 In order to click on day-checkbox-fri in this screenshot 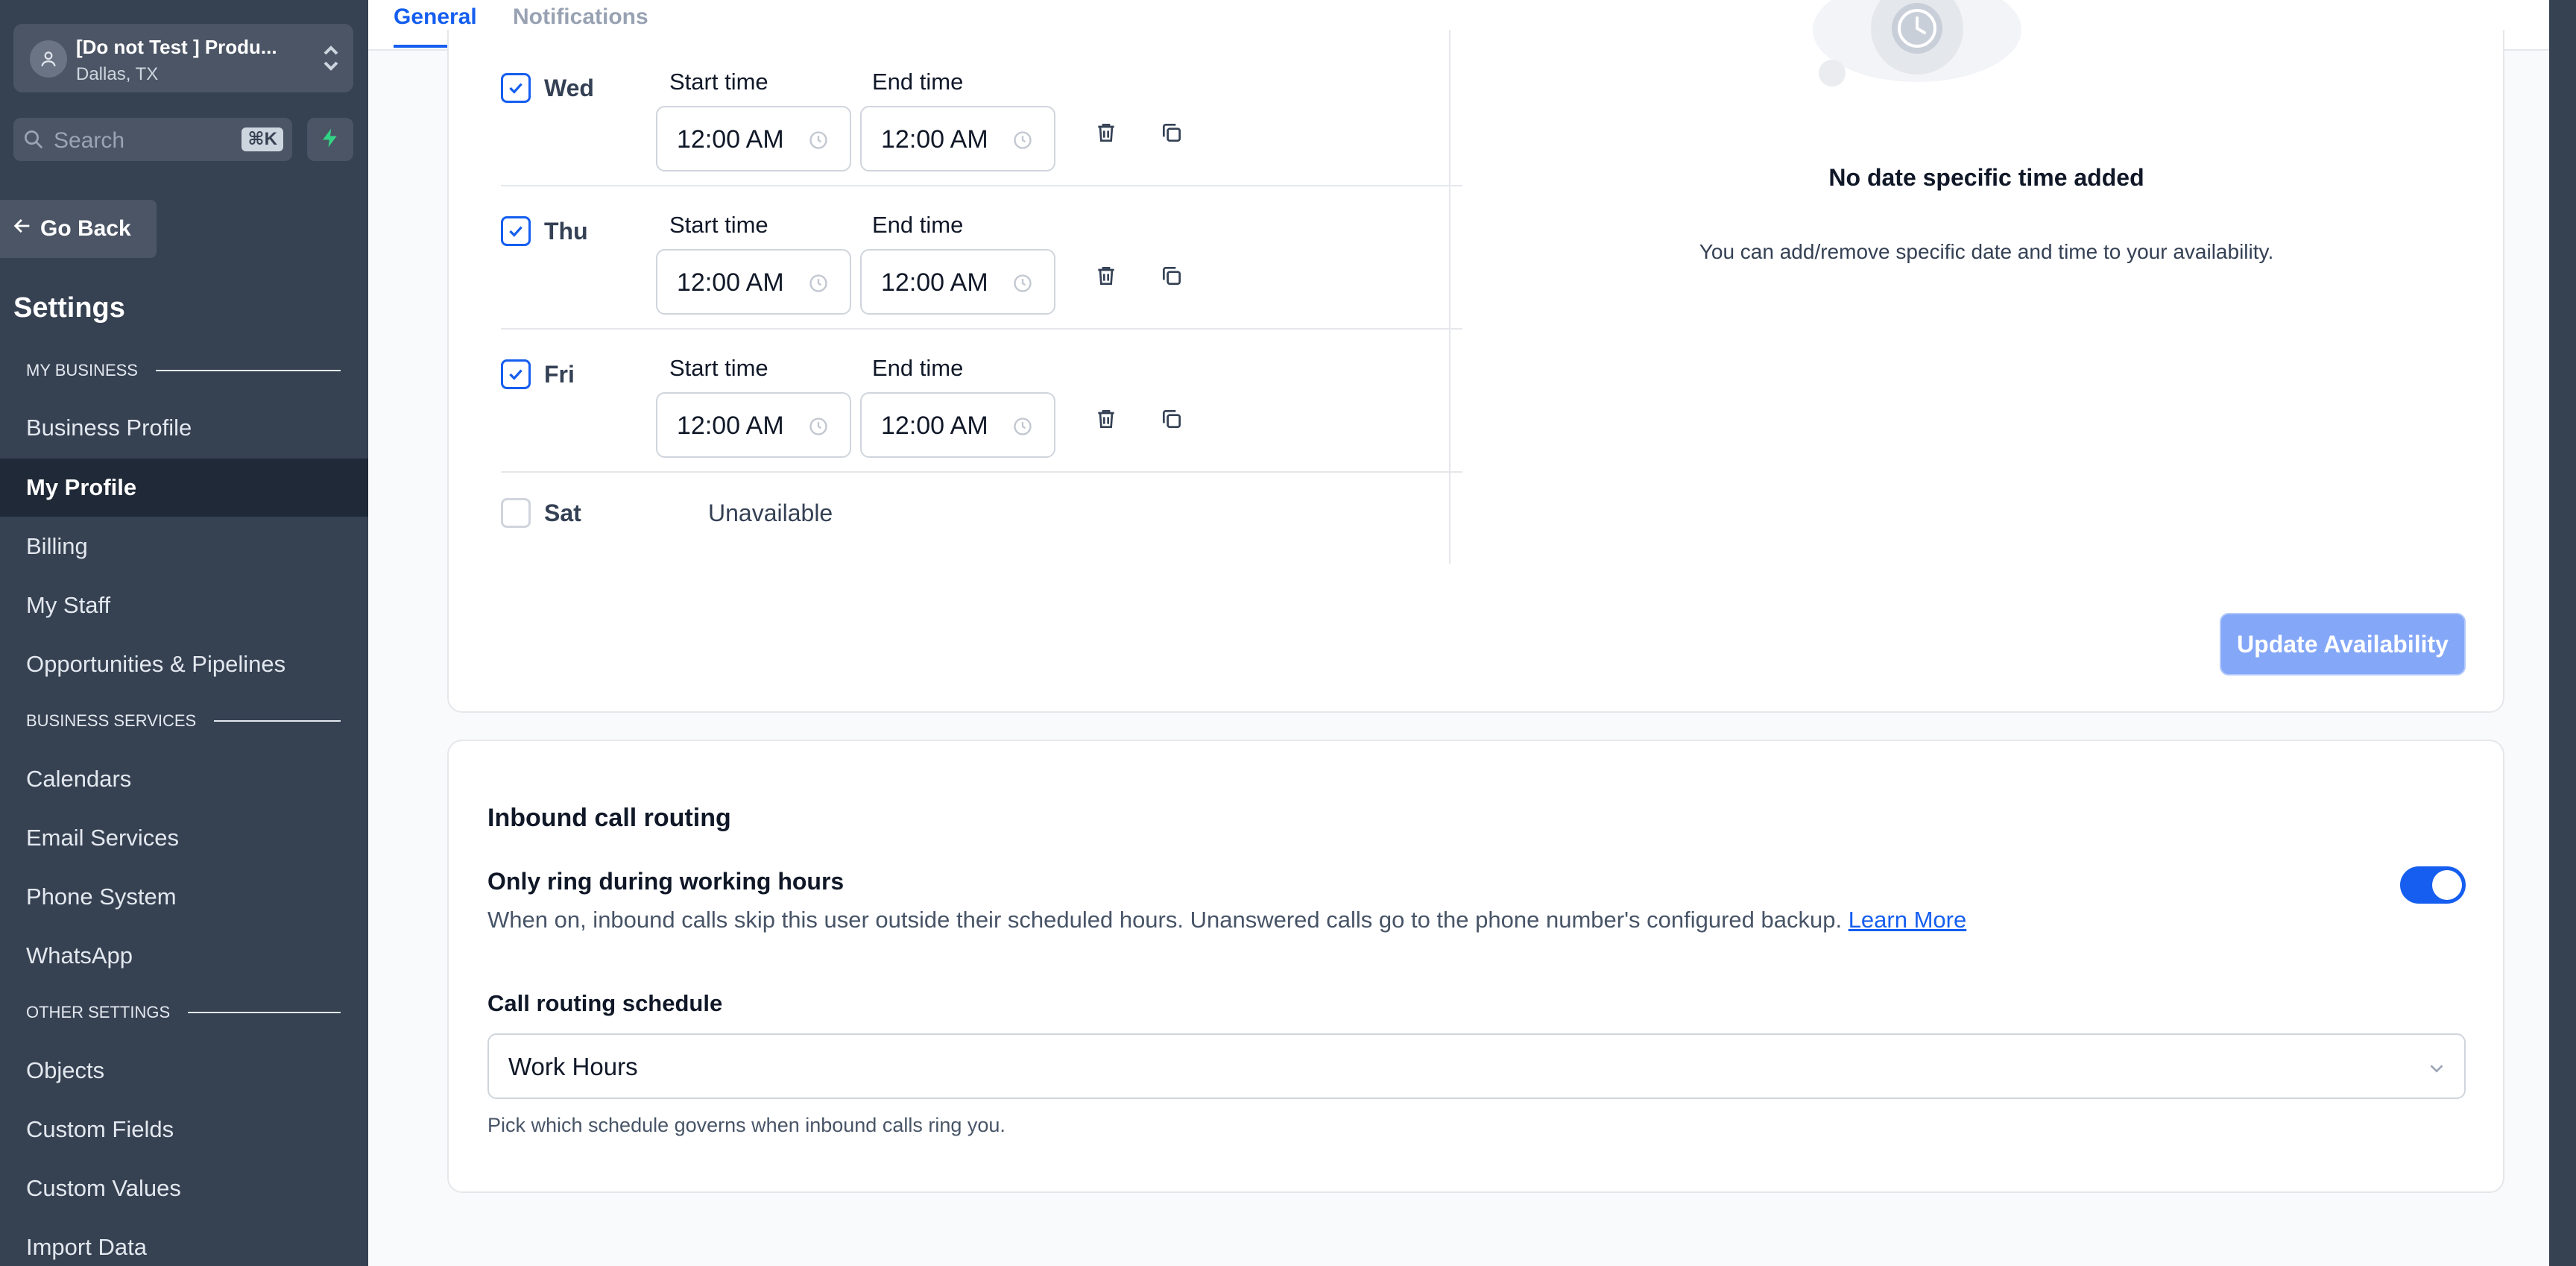, I will do `click(516, 374)`.